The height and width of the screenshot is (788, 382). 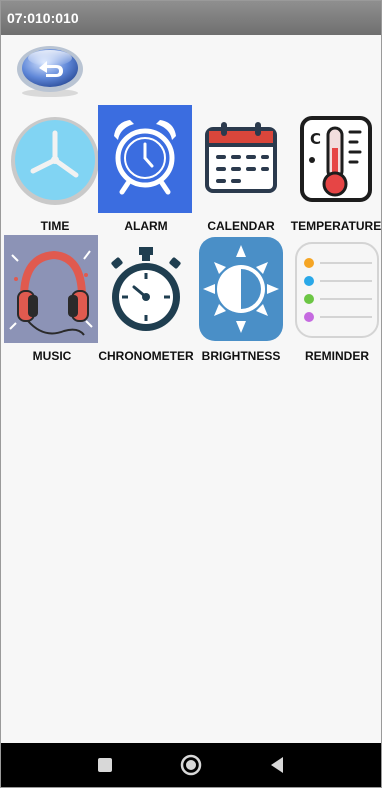 I want to click on stopwatch-icon, so click(x=146, y=289).